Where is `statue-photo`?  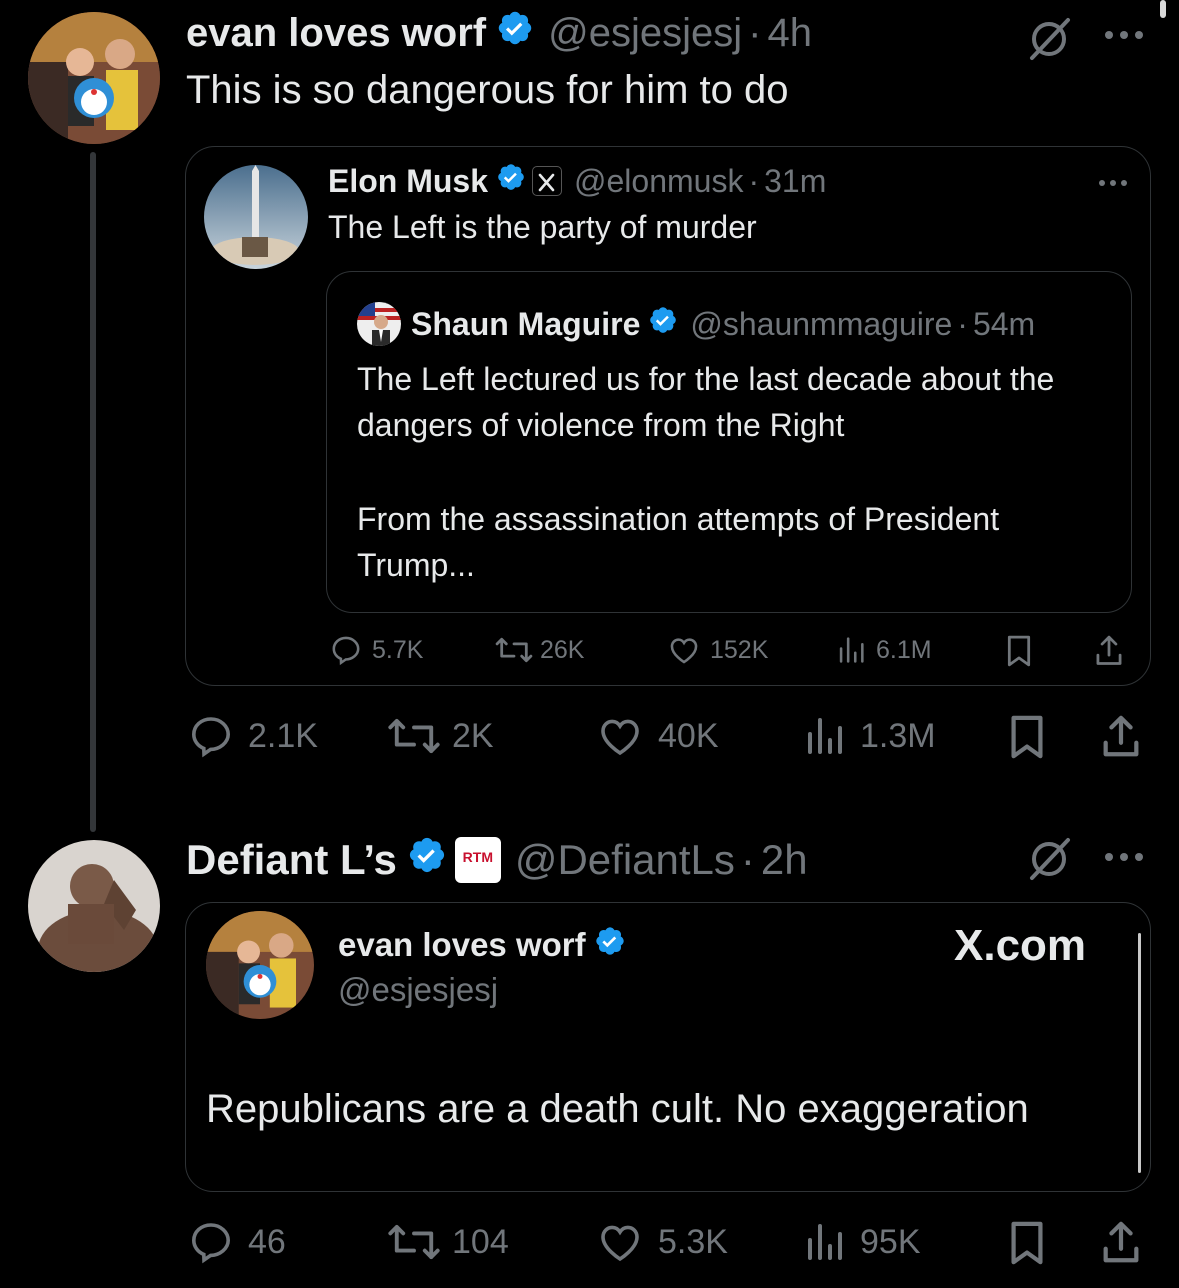
statue-photo is located at coordinates (94, 906).